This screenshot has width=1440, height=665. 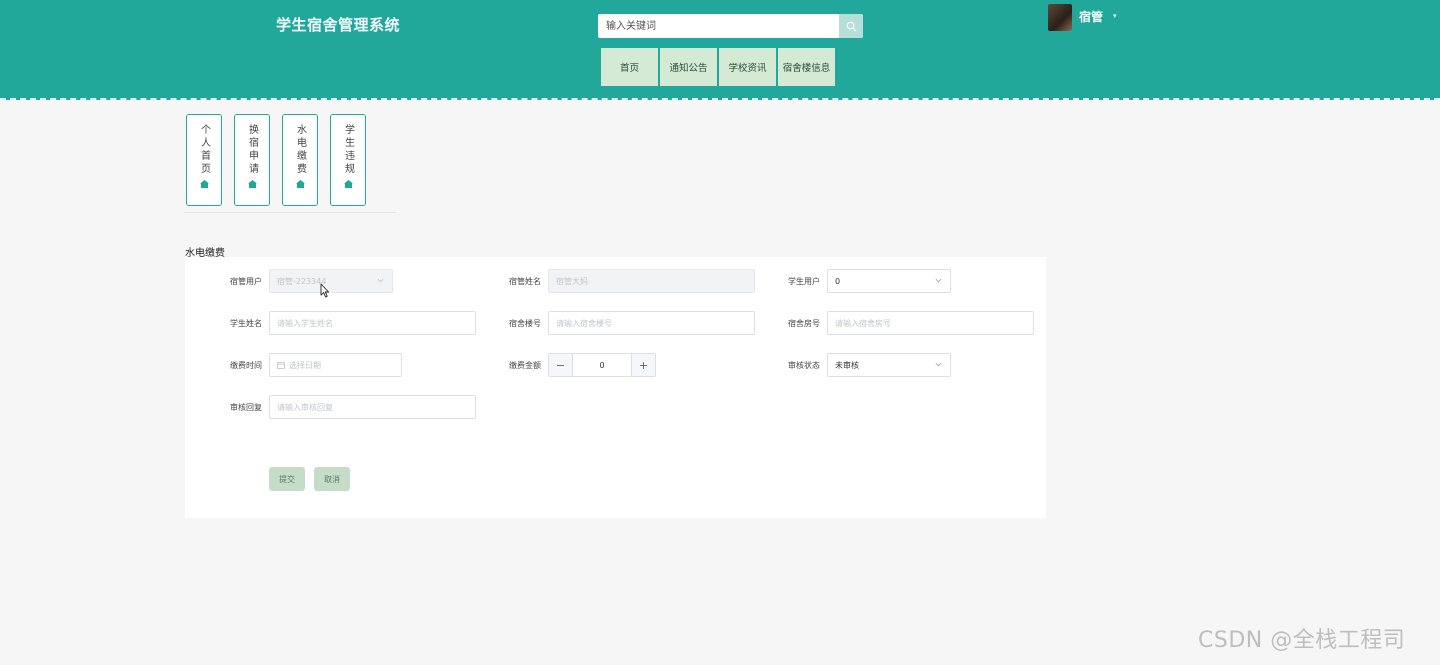 What do you see at coordinates (930, 323) in the screenshot?
I see `room-no-input: 请输入宿舍房号` at bounding box center [930, 323].